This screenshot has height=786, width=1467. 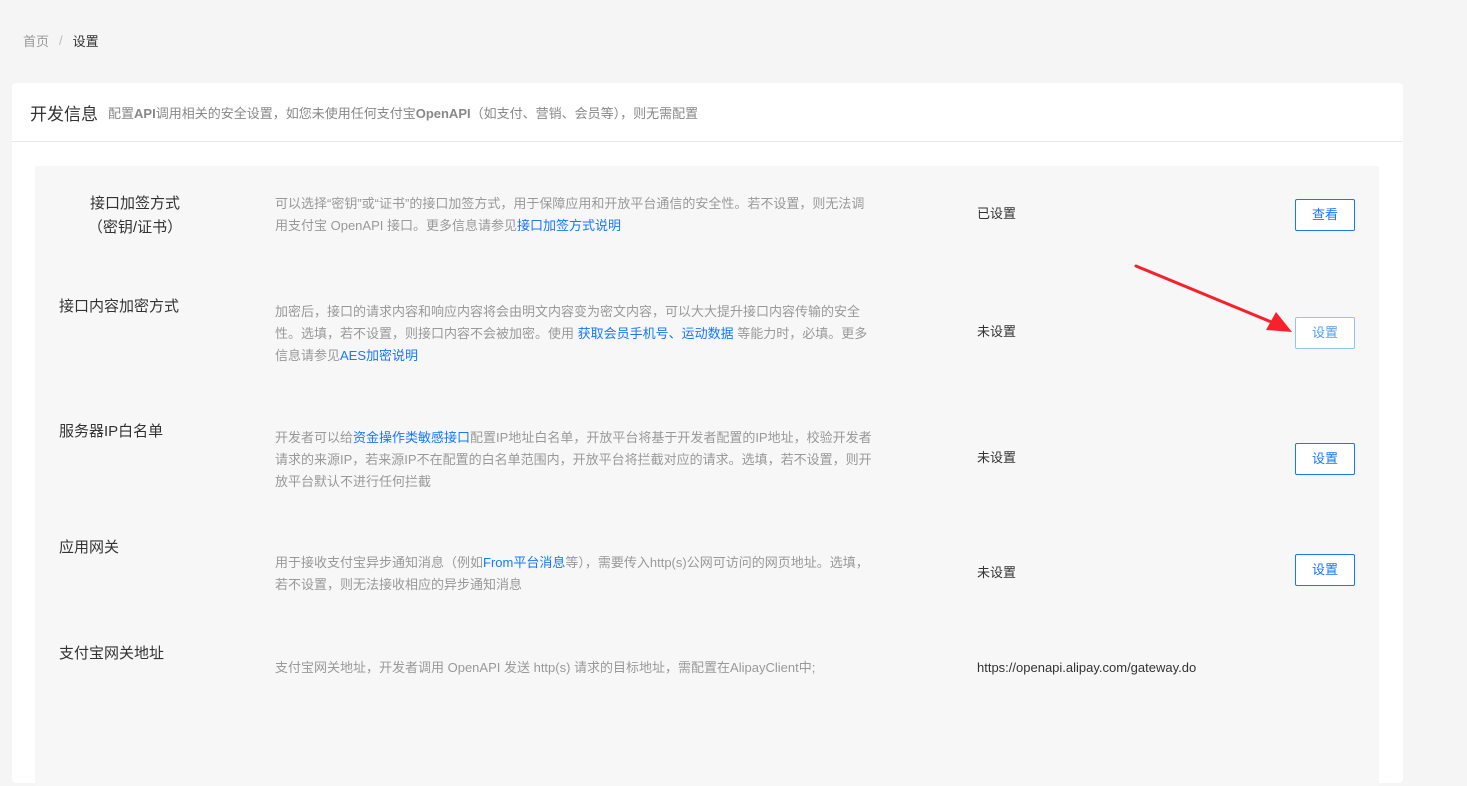 I want to click on row-label: 支付宝网关地址, so click(x=112, y=653).